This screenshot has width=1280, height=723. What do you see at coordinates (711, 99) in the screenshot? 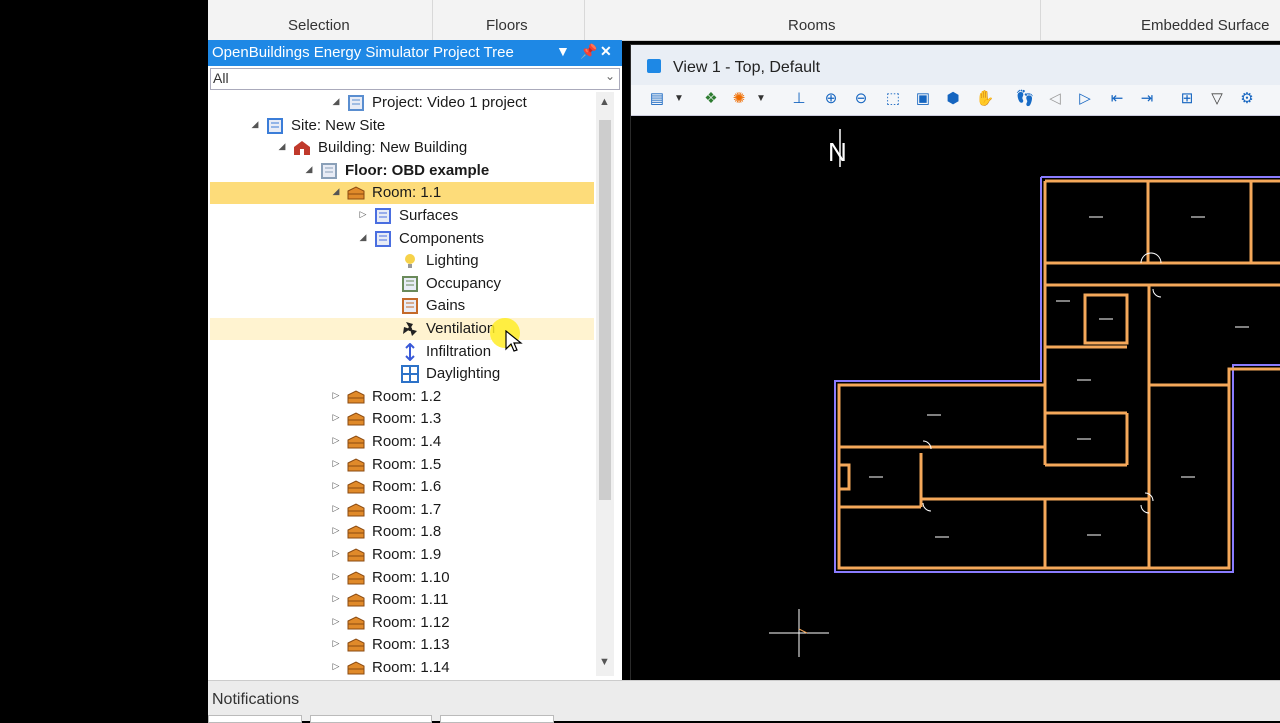
I see `display-style-icon: ❖` at bounding box center [711, 99].